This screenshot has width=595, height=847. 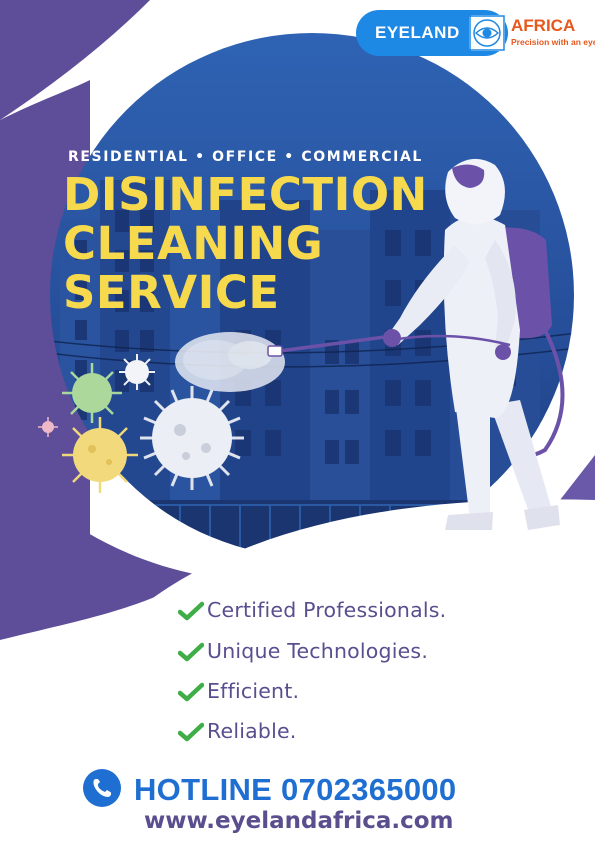 What do you see at coordinates (553, 42) in the screenshot?
I see `logo-tagline: Precision with an eye` at bounding box center [553, 42].